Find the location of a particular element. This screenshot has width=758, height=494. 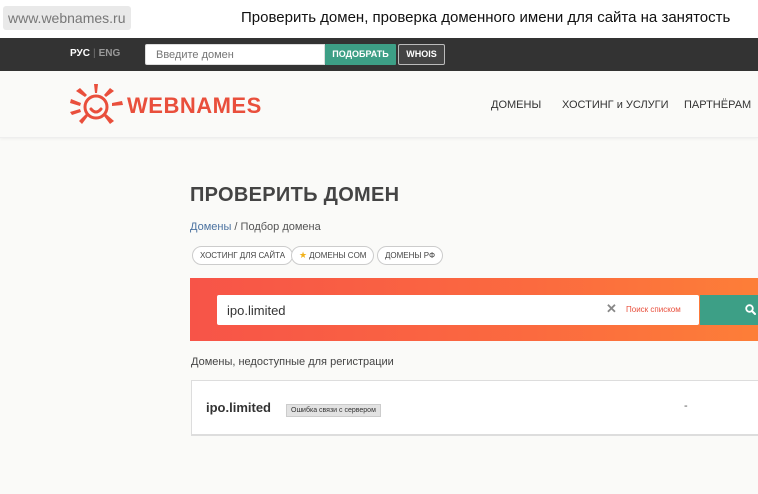

page-title: ПРОВЕРИТЬ ДОМЕН is located at coordinates (295, 195).